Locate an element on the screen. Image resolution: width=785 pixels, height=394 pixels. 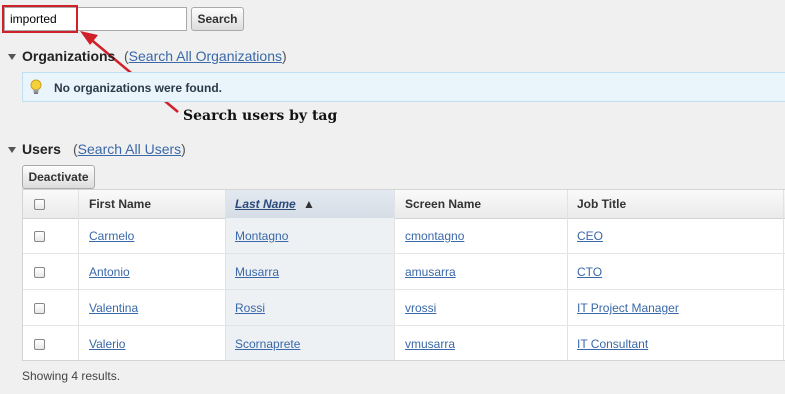
last-name-link: Scornaprete is located at coordinates (267, 344).